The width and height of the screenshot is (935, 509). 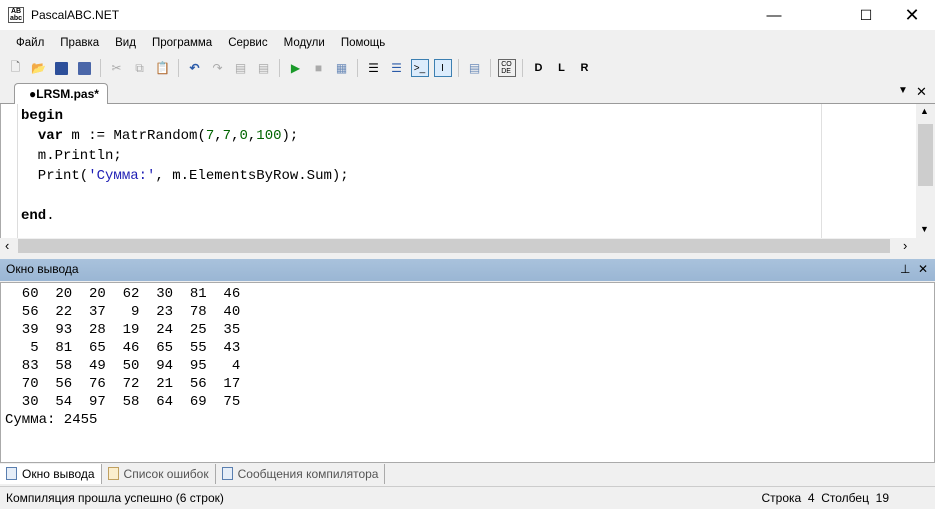 I want to click on open-folder-icon: 📂, so click(x=39, y=68).